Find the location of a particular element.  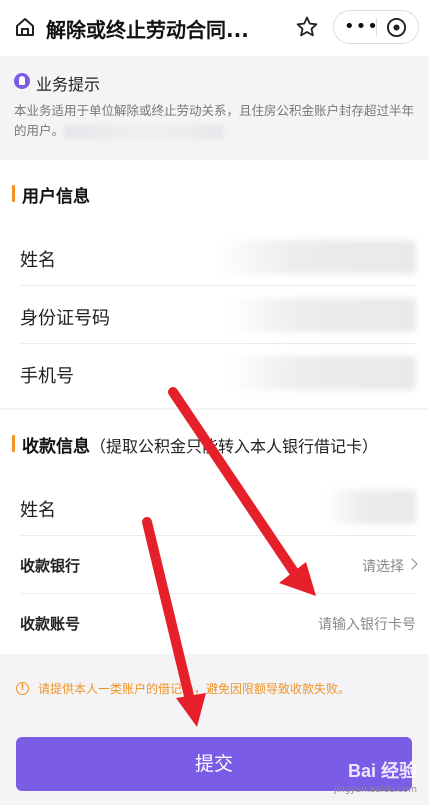

user-id-row: 身份证号码 is located at coordinates (218, 315).